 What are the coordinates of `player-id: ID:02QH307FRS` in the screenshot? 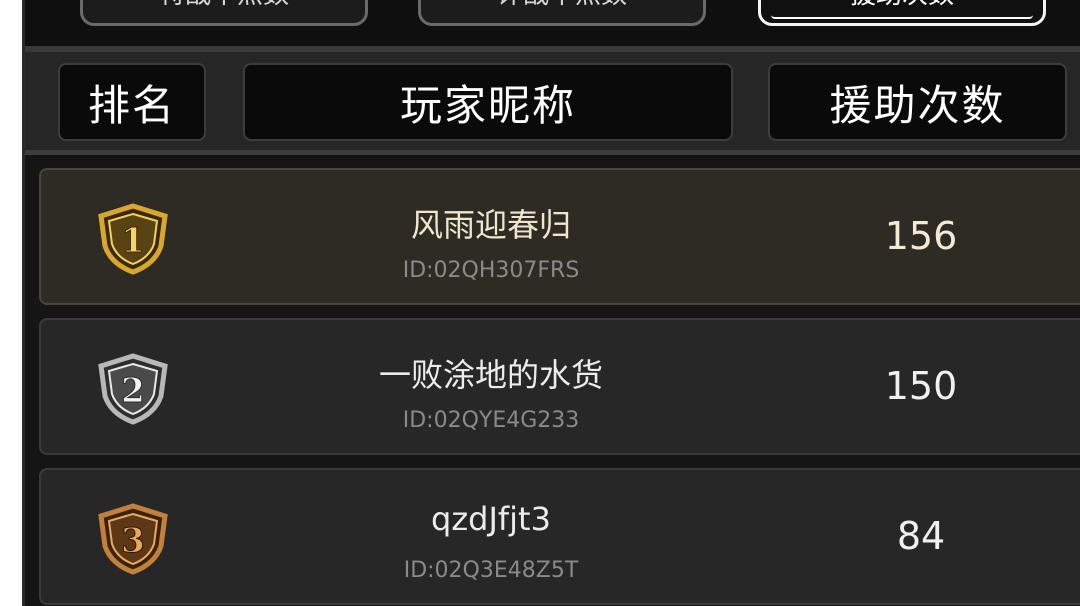 It's located at (491, 270).